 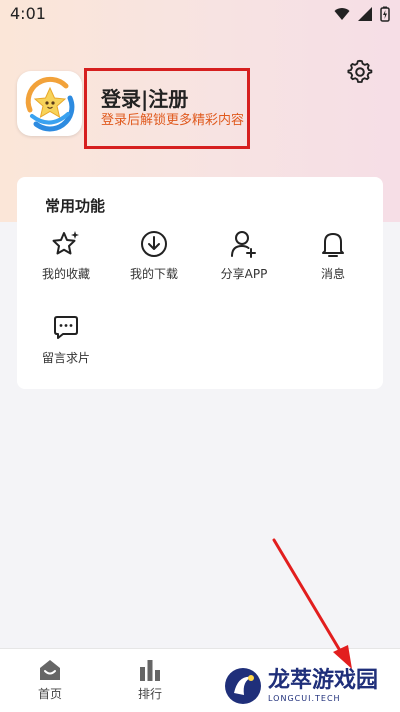 What do you see at coordinates (65, 358) in the screenshot?
I see `function-label: 留言求片` at bounding box center [65, 358].